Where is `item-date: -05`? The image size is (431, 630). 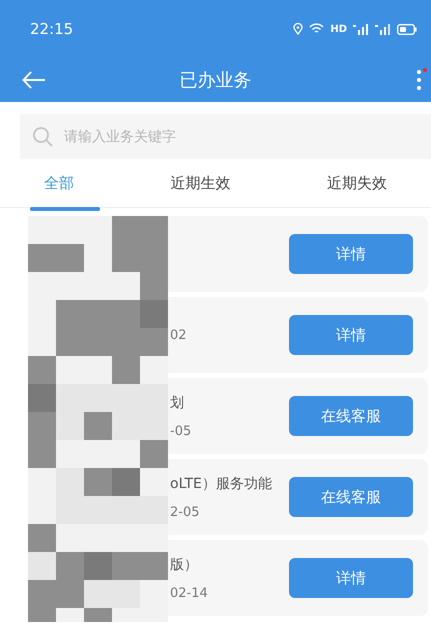
item-date: -05 is located at coordinates (181, 431).